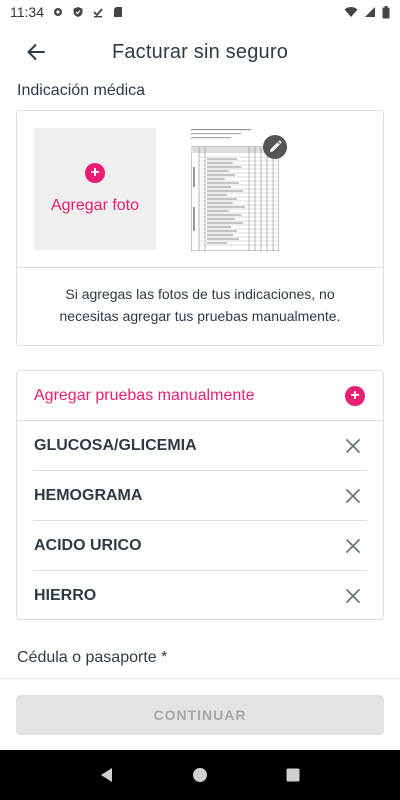  Describe the element at coordinates (115, 445) in the screenshot. I see `test-name: GLUCOSA/GLICEMIA` at that location.